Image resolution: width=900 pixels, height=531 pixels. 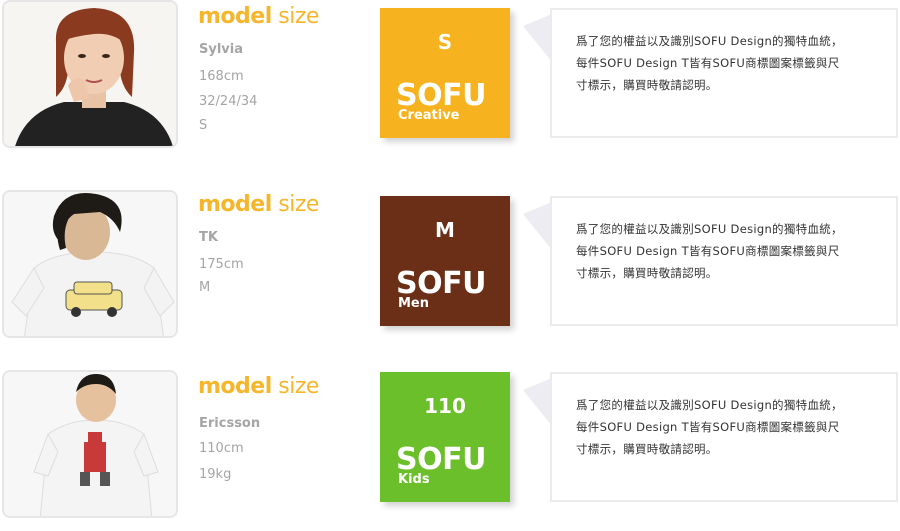 I want to click on model-height: 168cm, so click(x=221, y=76).